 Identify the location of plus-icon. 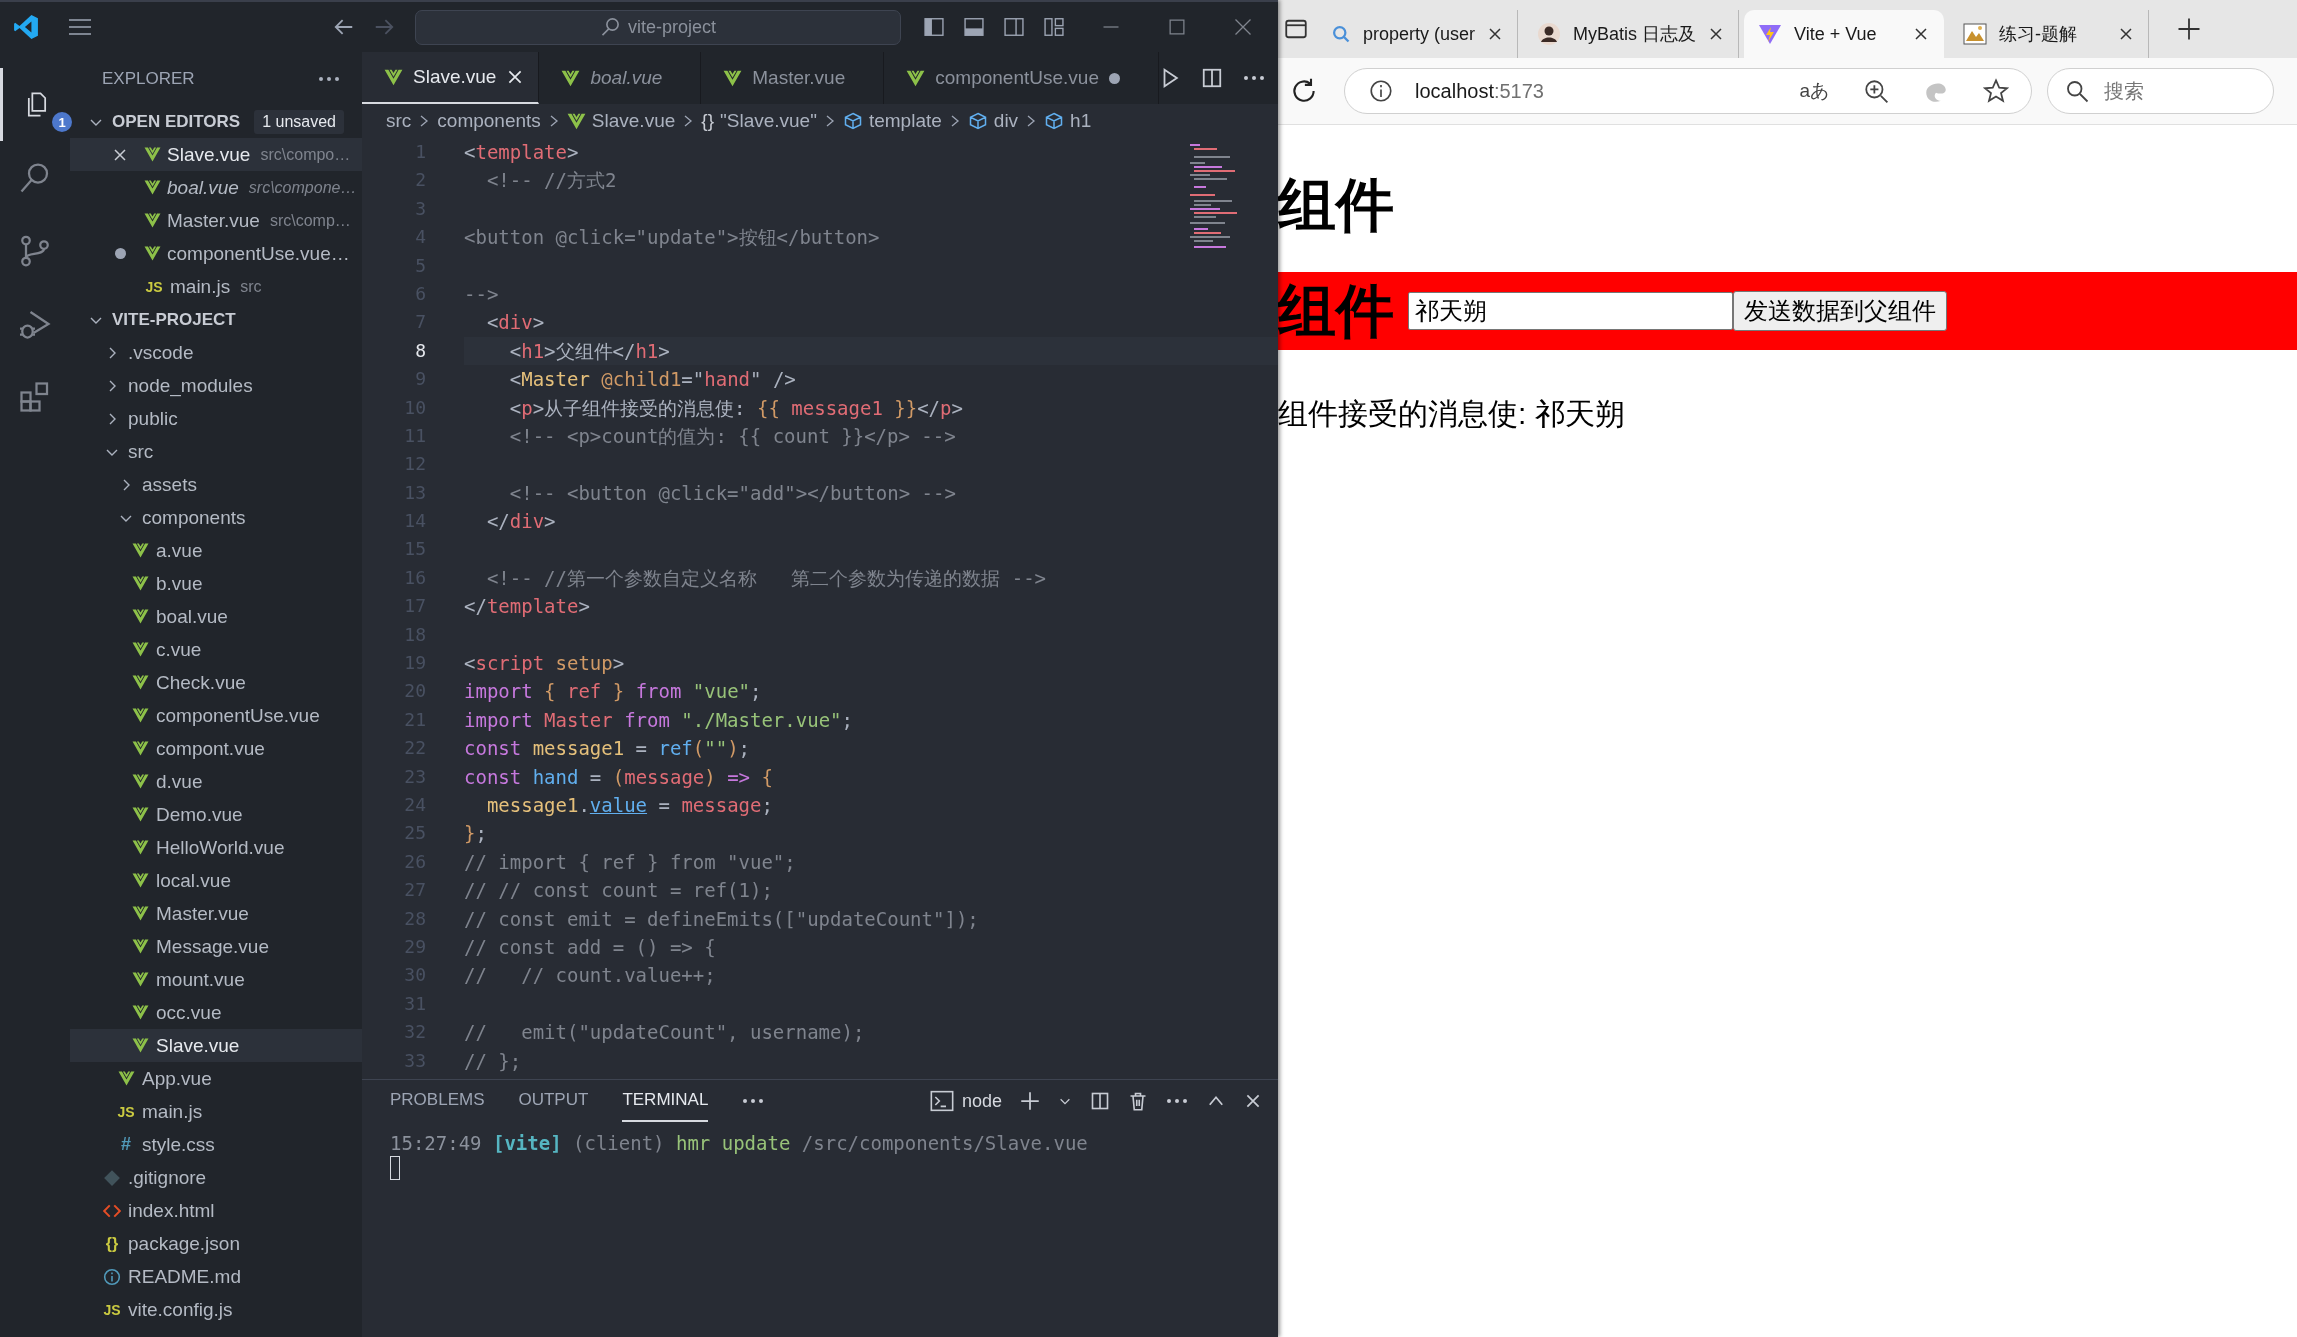
(1030, 1101).